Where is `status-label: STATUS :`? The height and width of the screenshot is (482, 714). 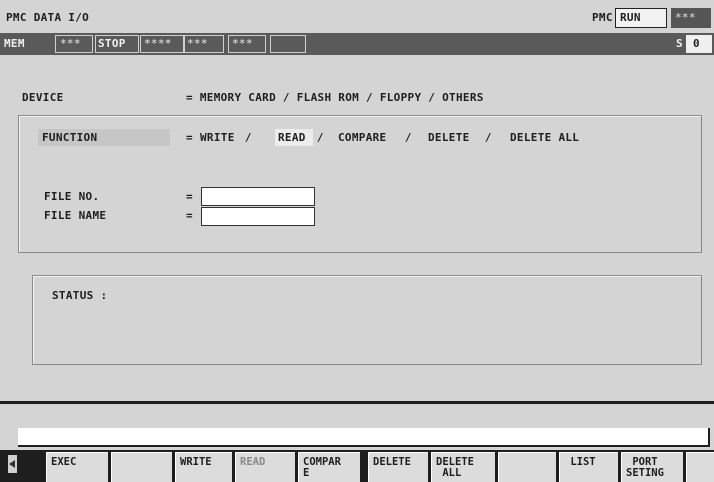 status-label: STATUS : is located at coordinates (80, 295).